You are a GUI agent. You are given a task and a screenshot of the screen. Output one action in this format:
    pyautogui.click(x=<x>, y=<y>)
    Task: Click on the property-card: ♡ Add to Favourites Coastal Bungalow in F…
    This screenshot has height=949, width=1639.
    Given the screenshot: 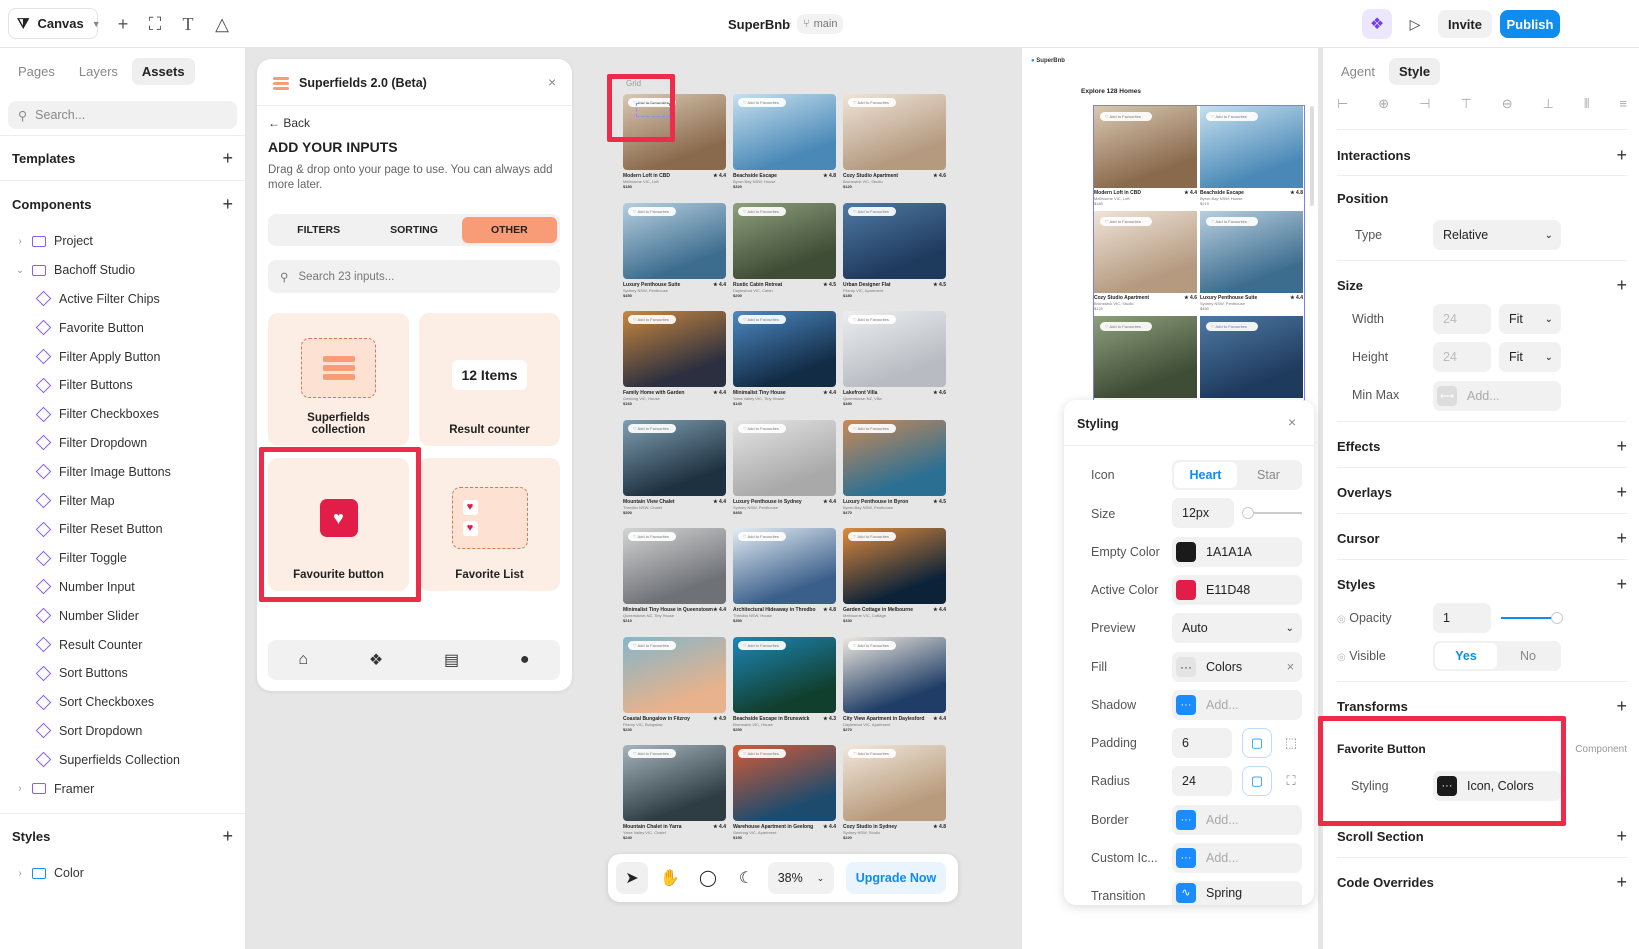 What is the action you would take?
    pyautogui.click(x=674, y=688)
    